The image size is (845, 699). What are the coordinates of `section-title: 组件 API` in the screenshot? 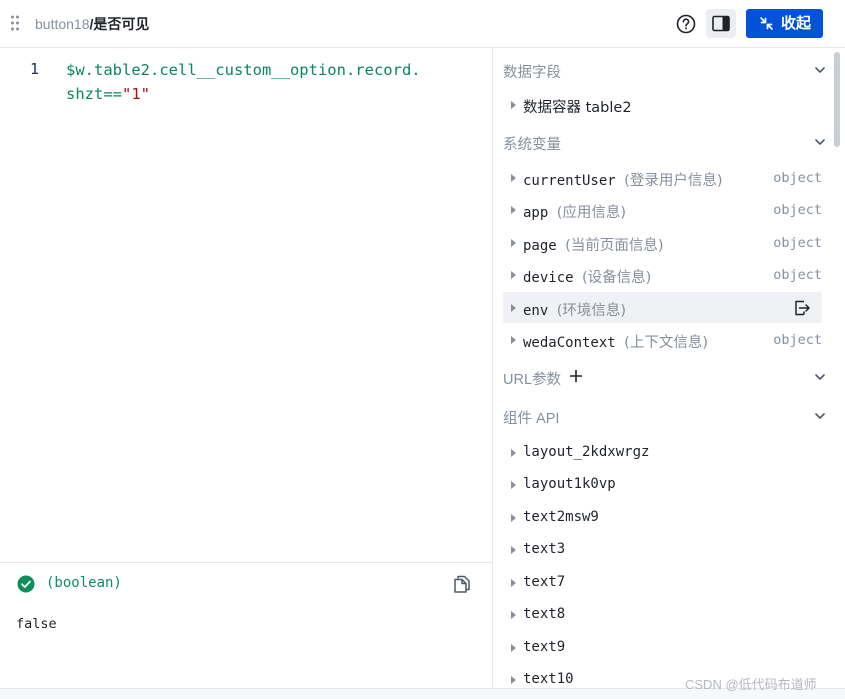 It's located at (531, 419).